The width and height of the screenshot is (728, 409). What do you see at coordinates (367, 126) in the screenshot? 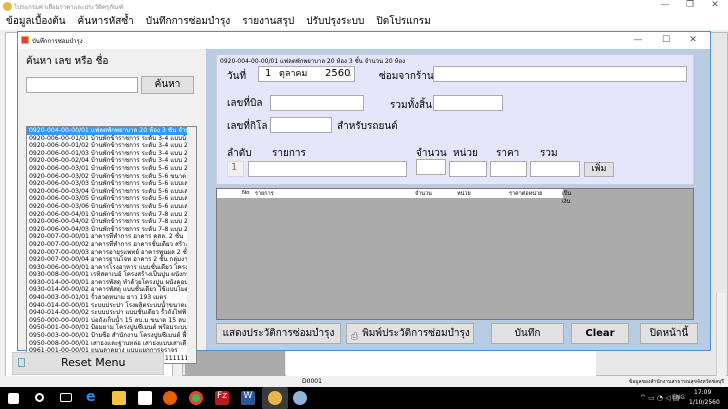
I see `km-suffix-label: สำหรับรถยนต์` at bounding box center [367, 126].